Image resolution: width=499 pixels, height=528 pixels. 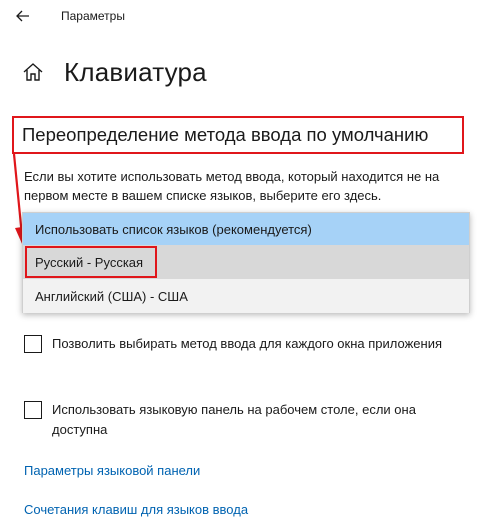 What do you see at coordinates (89, 262) in the screenshot?
I see `dropdown-option-label: Русский - Русская` at bounding box center [89, 262].